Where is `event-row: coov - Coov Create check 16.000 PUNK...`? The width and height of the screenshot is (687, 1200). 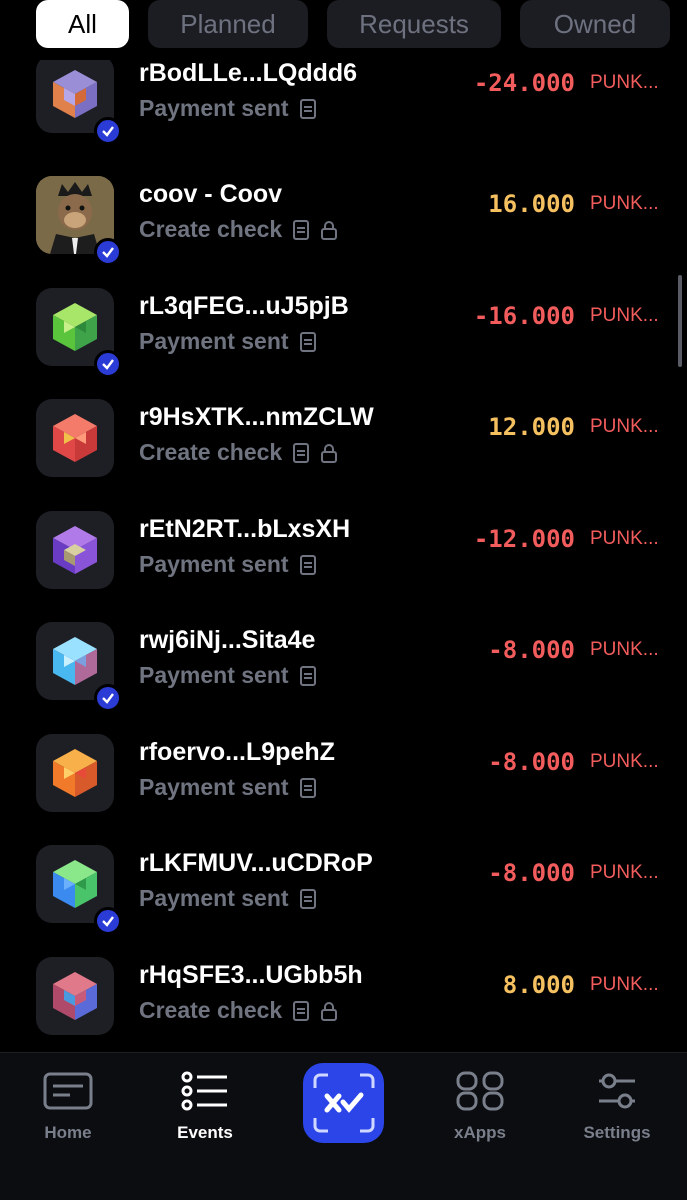 event-row: coov - Coov Create check 16.000 PUNK... is located at coordinates (343, 231).